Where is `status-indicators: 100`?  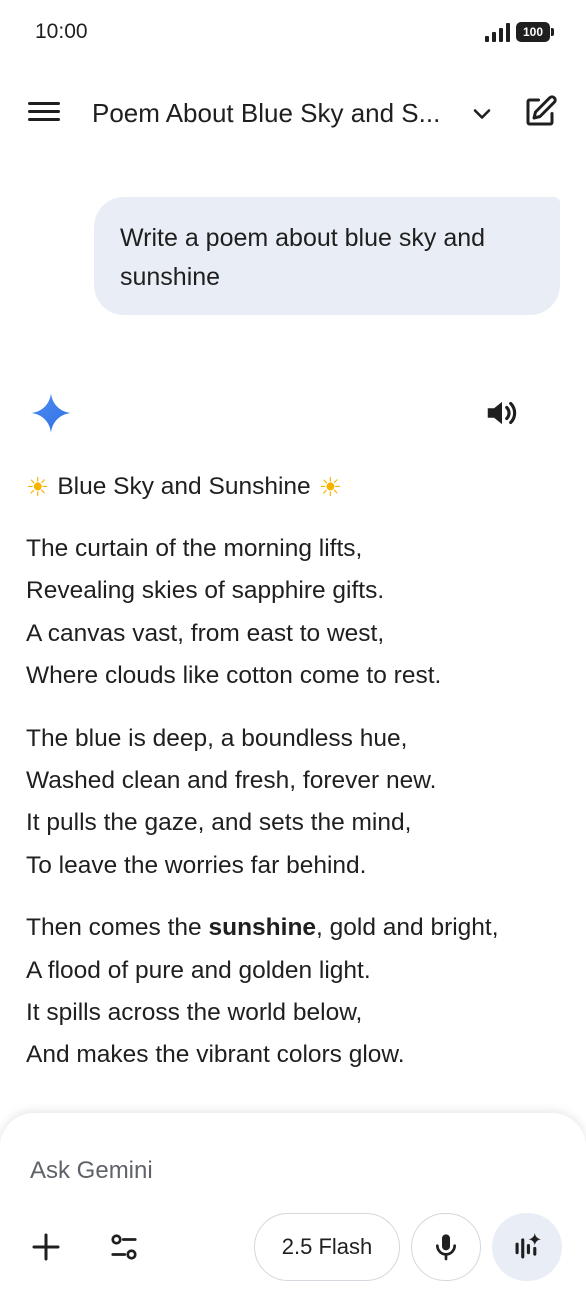
status-indicators: 100 is located at coordinates (519, 32).